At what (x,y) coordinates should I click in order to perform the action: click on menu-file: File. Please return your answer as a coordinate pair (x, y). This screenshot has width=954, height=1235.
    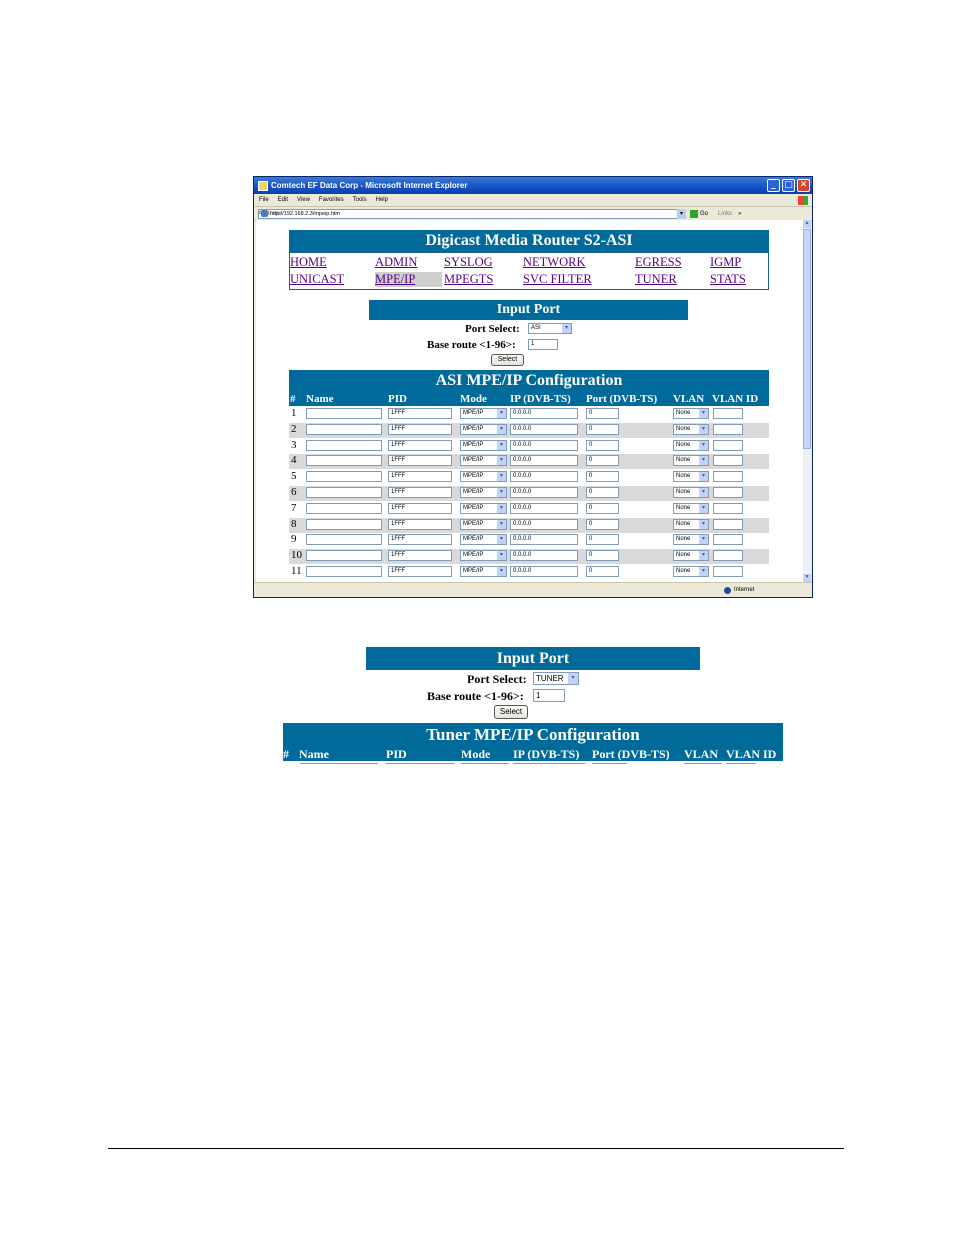
    Looking at the image, I should click on (264, 200).